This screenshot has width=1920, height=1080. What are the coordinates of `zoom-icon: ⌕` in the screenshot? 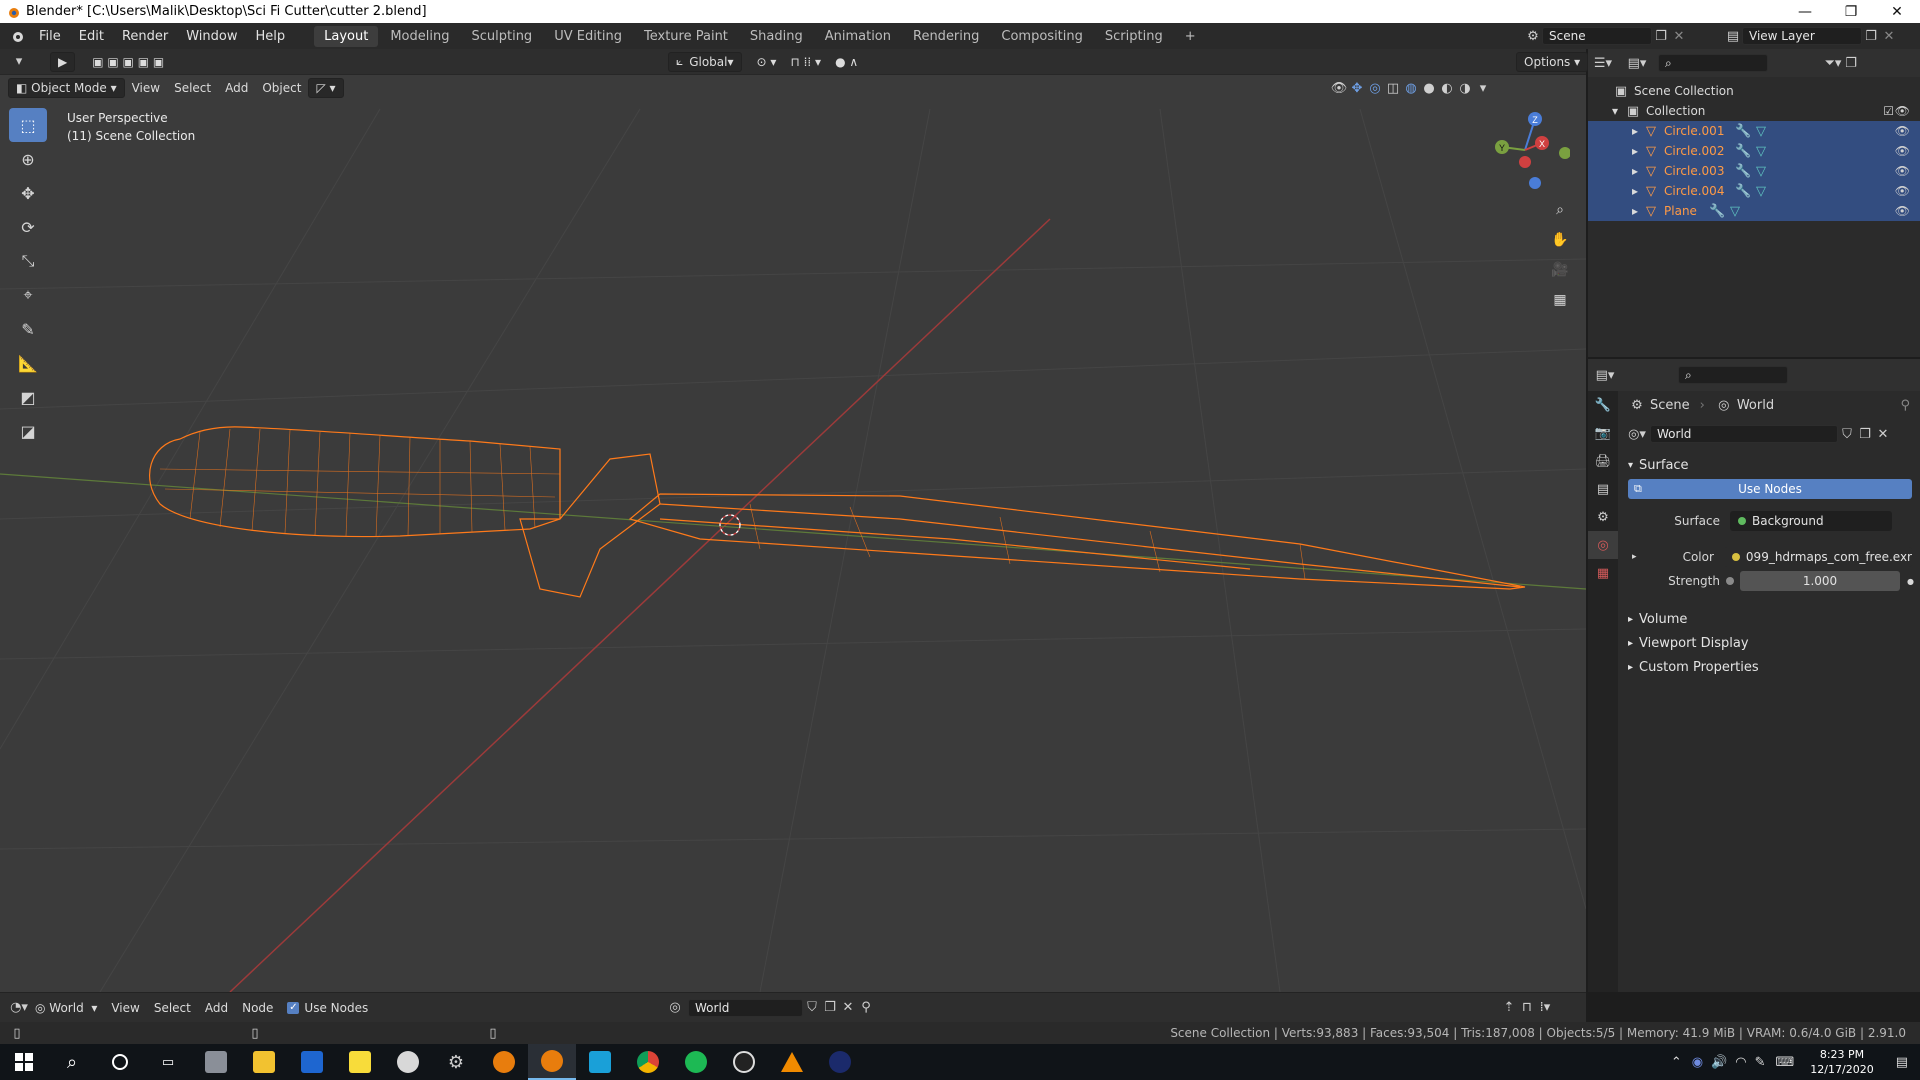 It's located at (1560, 210).